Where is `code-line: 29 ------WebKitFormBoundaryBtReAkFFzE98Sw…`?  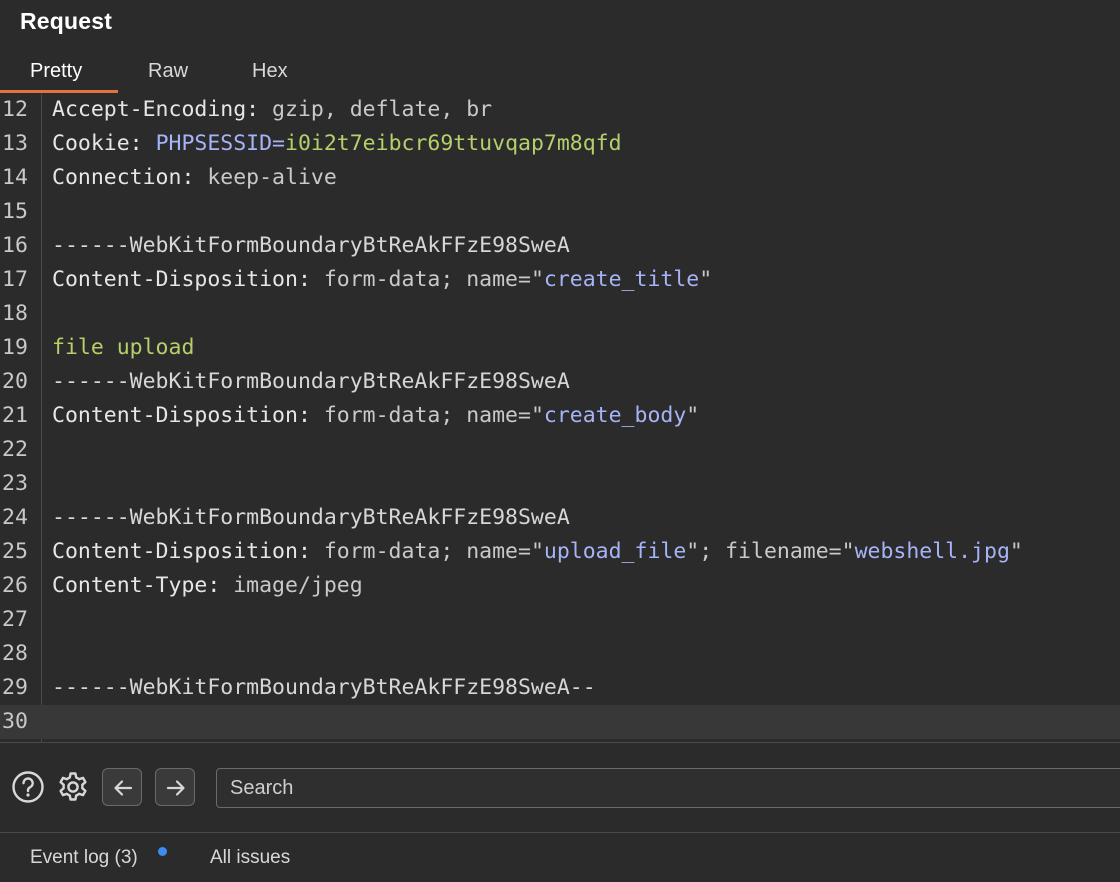 code-line: 29 ------WebKitFormBoundaryBtReAkFFzE98Sw… is located at coordinates (560, 688).